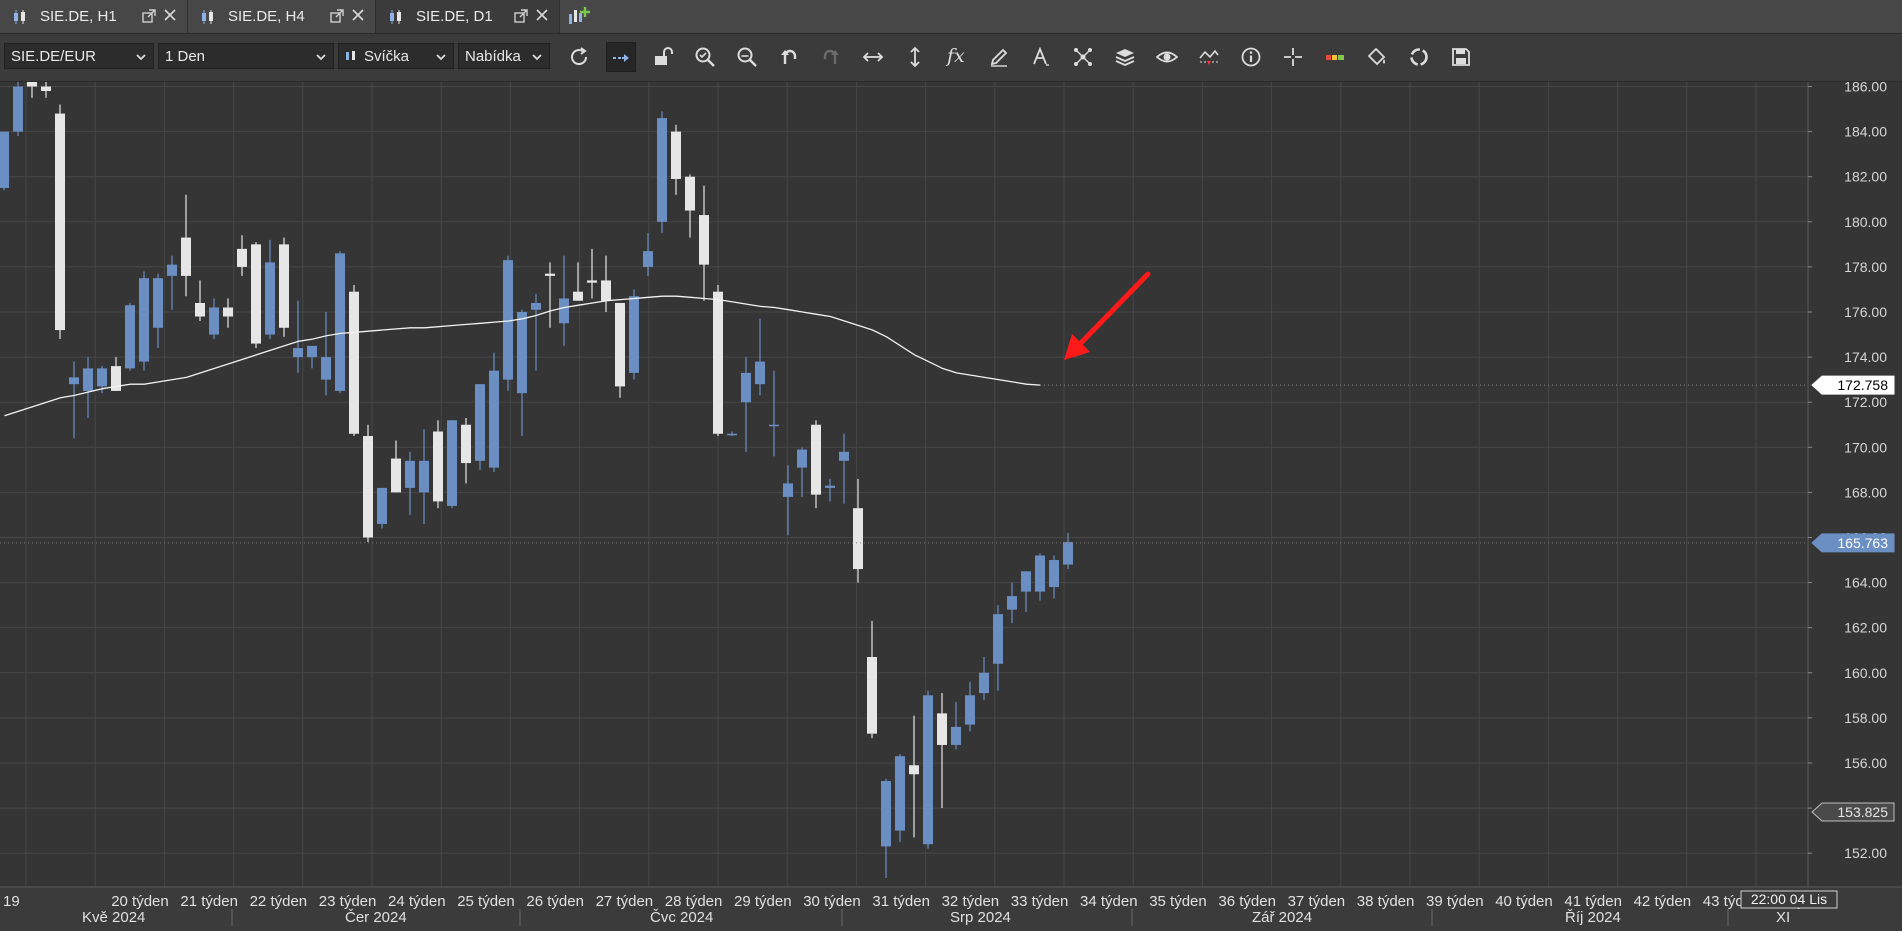 Image resolution: width=1902 pixels, height=931 pixels. I want to click on chart-toolbar: SIE.DE/EUR 1 Den Svíčka Nabídka fx, so click(951, 58).